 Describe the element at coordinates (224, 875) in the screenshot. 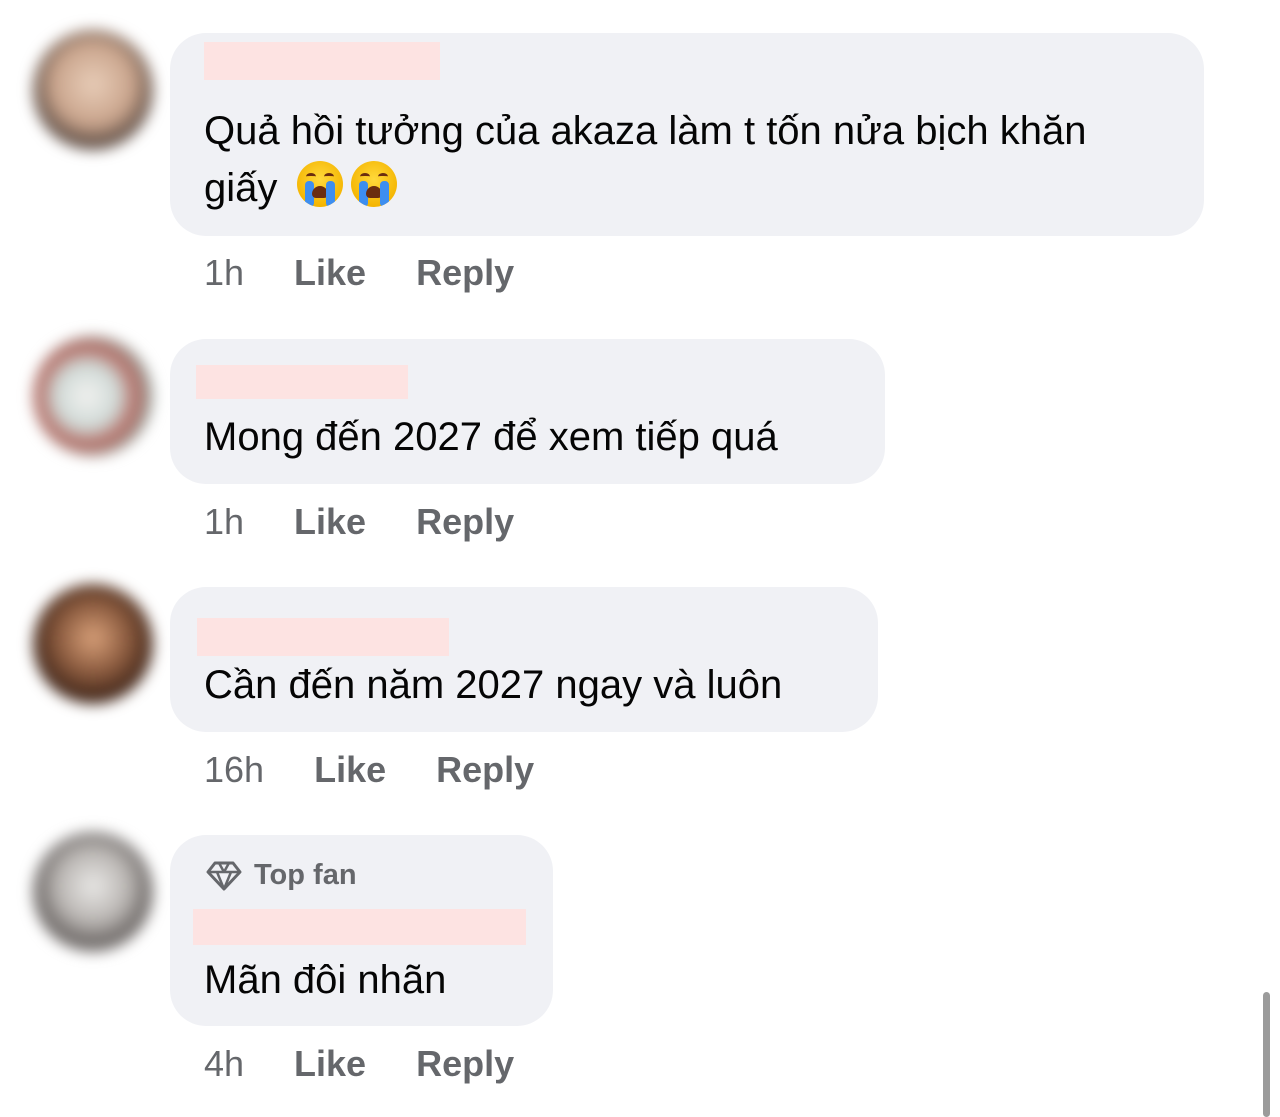

I see `diamond-icon` at that location.